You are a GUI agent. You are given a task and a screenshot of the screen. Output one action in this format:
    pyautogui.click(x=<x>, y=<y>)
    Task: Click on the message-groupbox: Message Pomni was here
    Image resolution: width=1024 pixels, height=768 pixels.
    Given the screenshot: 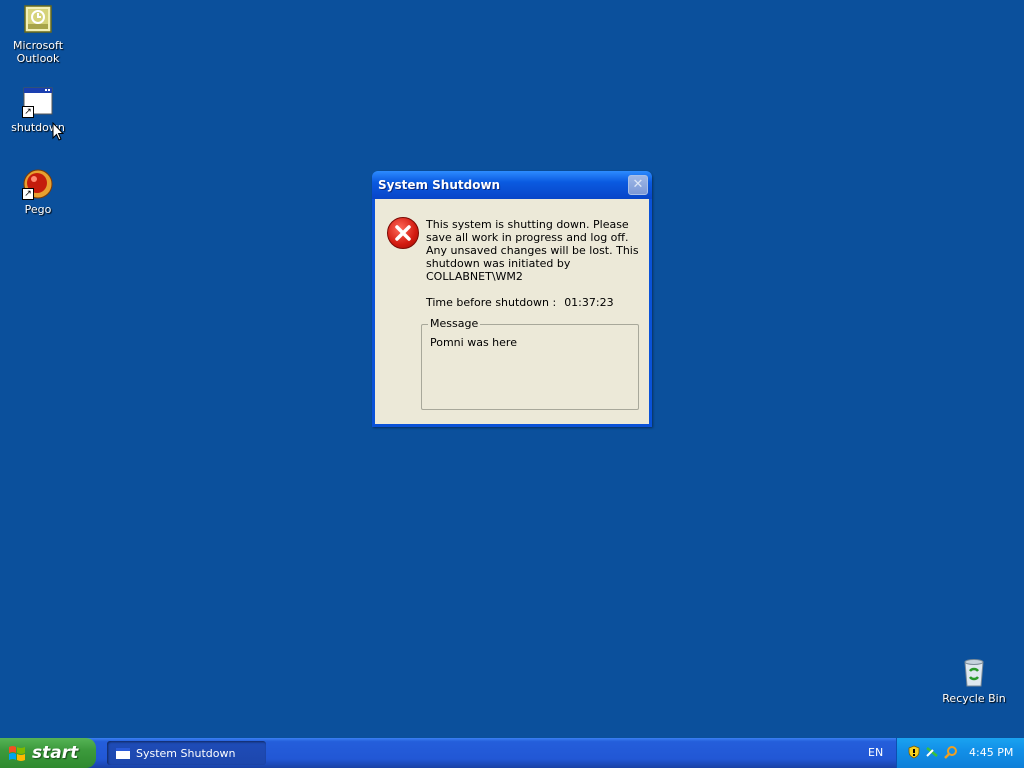 What is the action you would take?
    pyautogui.click(x=530, y=363)
    